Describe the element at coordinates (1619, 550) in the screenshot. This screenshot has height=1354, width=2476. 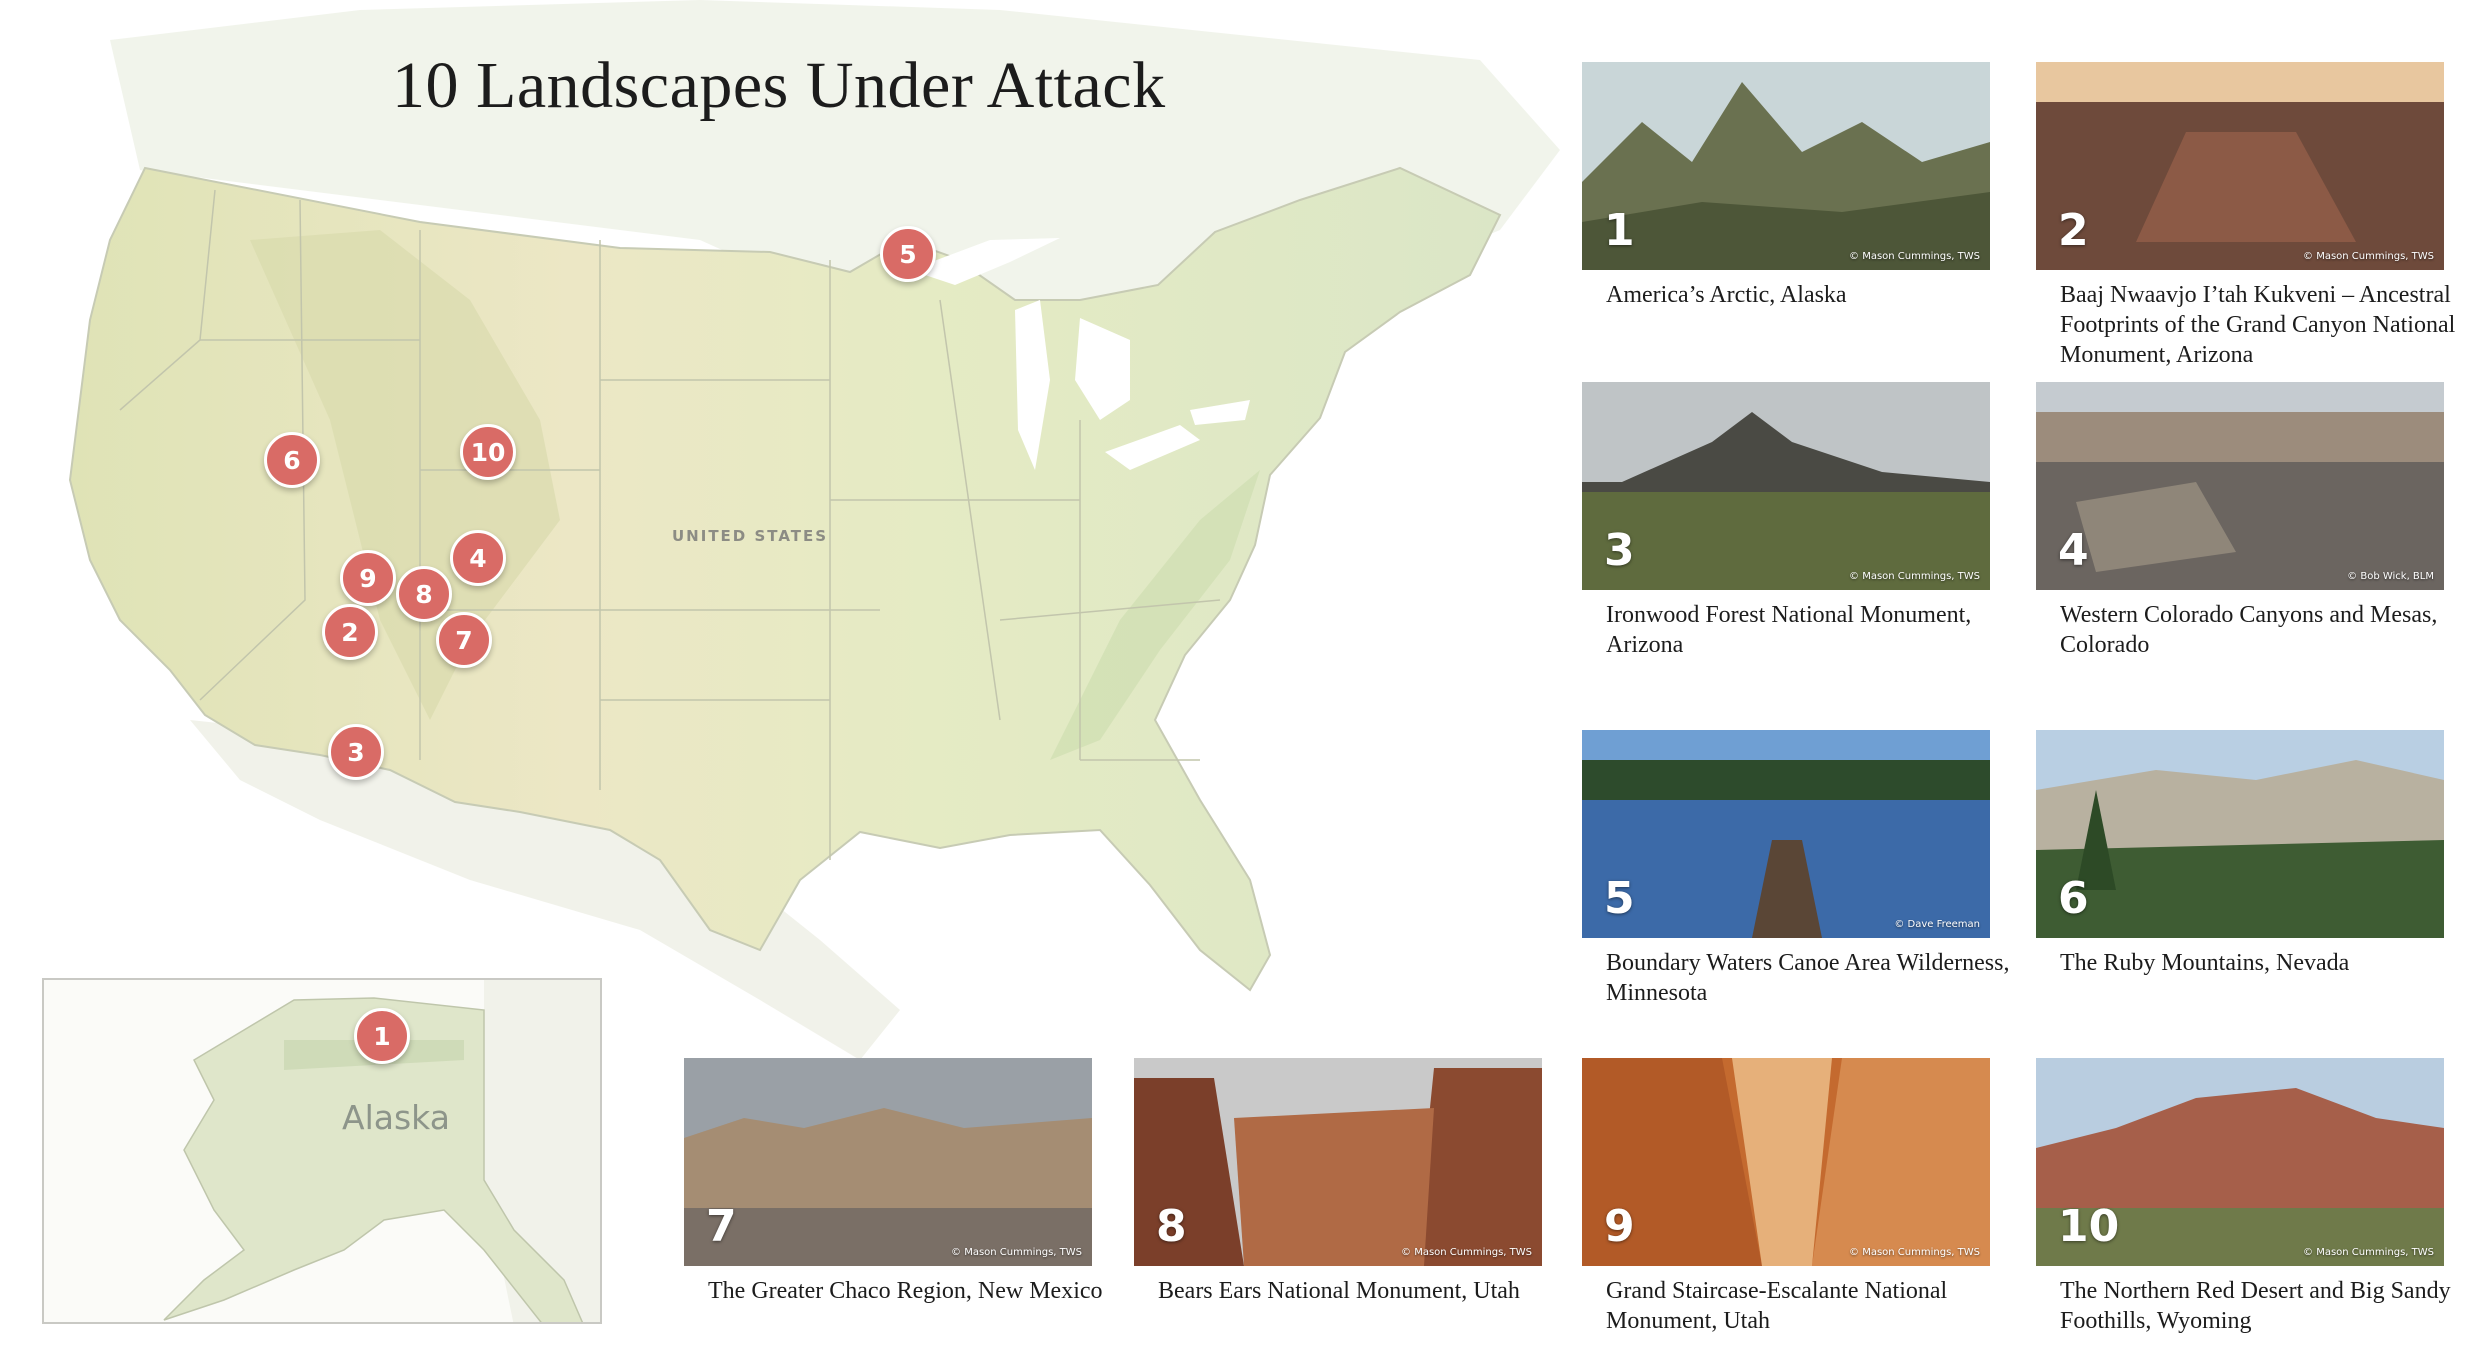
I see `photo-number: 3` at that location.